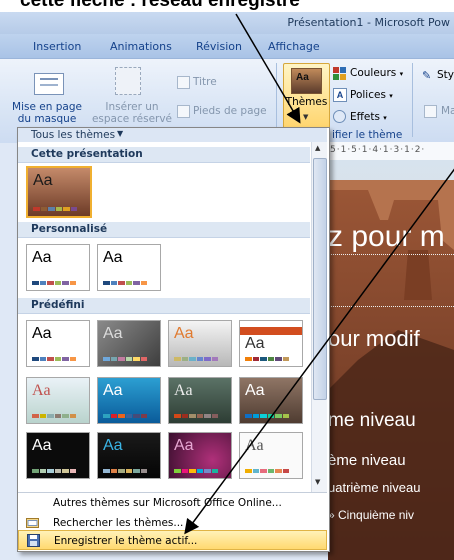 This screenshot has height=560, width=454. I want to click on section-header-this-presentation: Cette présentation, so click(164, 155).